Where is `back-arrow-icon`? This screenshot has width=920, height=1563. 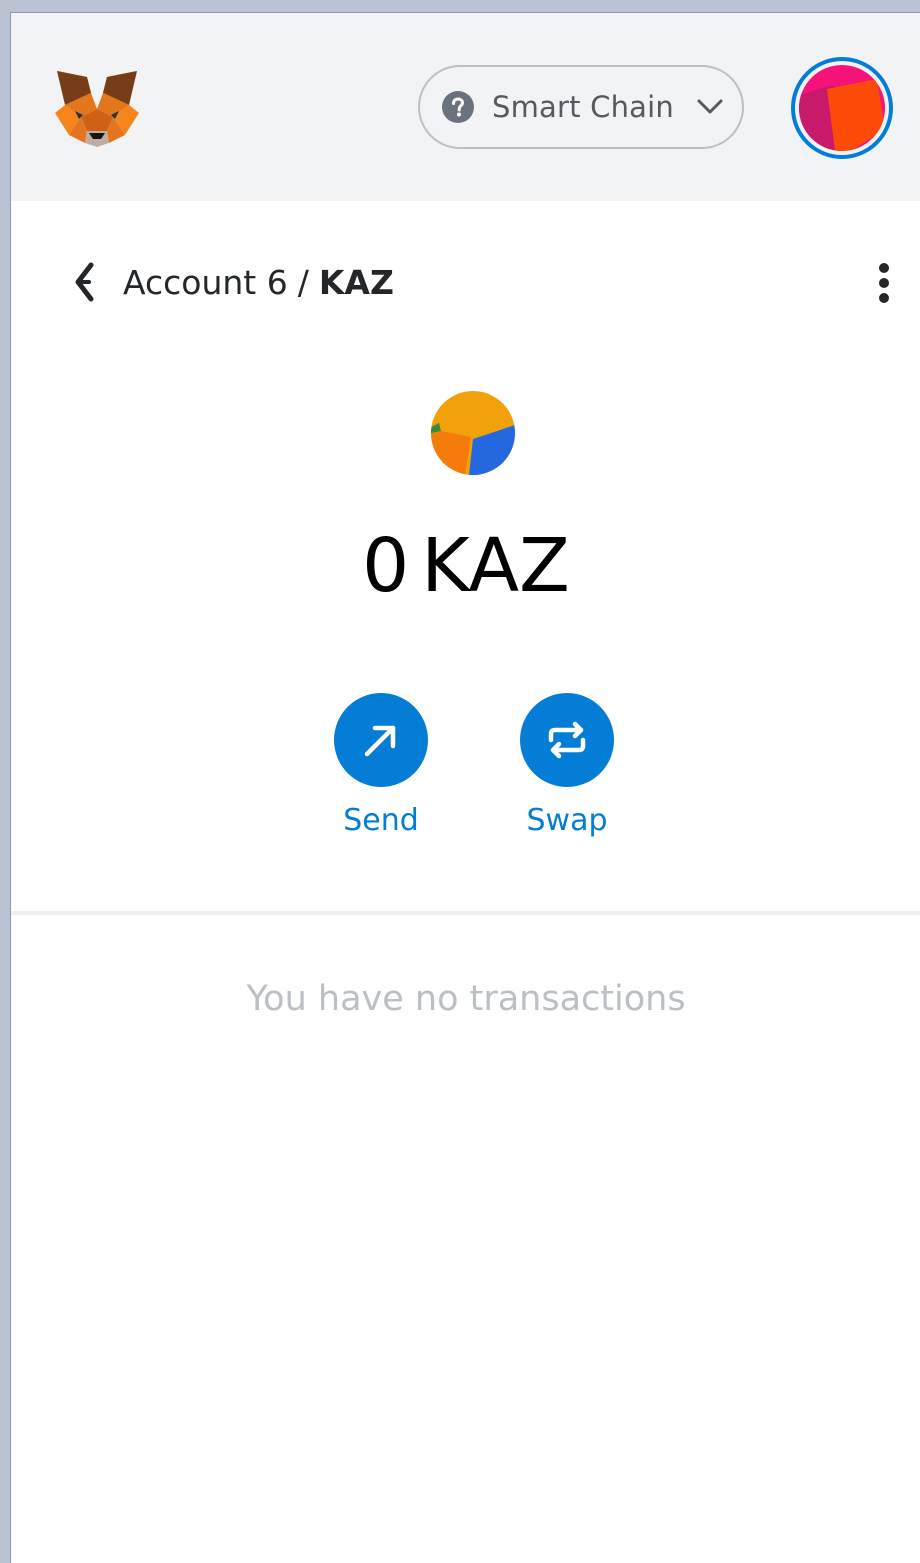
back-arrow-icon is located at coordinates (84, 282).